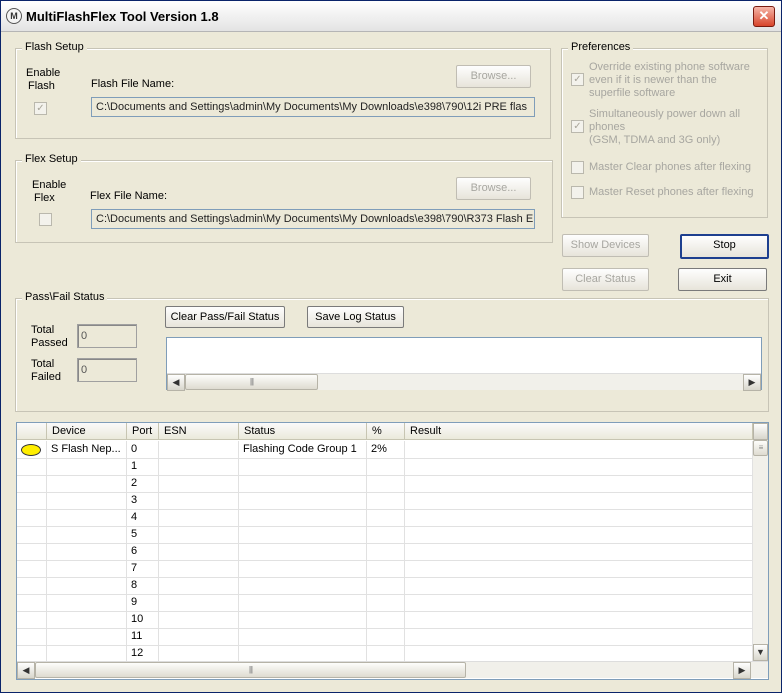  What do you see at coordinates (577, 126) in the screenshot?
I see `power-down-checkbox: ✓` at bounding box center [577, 126].